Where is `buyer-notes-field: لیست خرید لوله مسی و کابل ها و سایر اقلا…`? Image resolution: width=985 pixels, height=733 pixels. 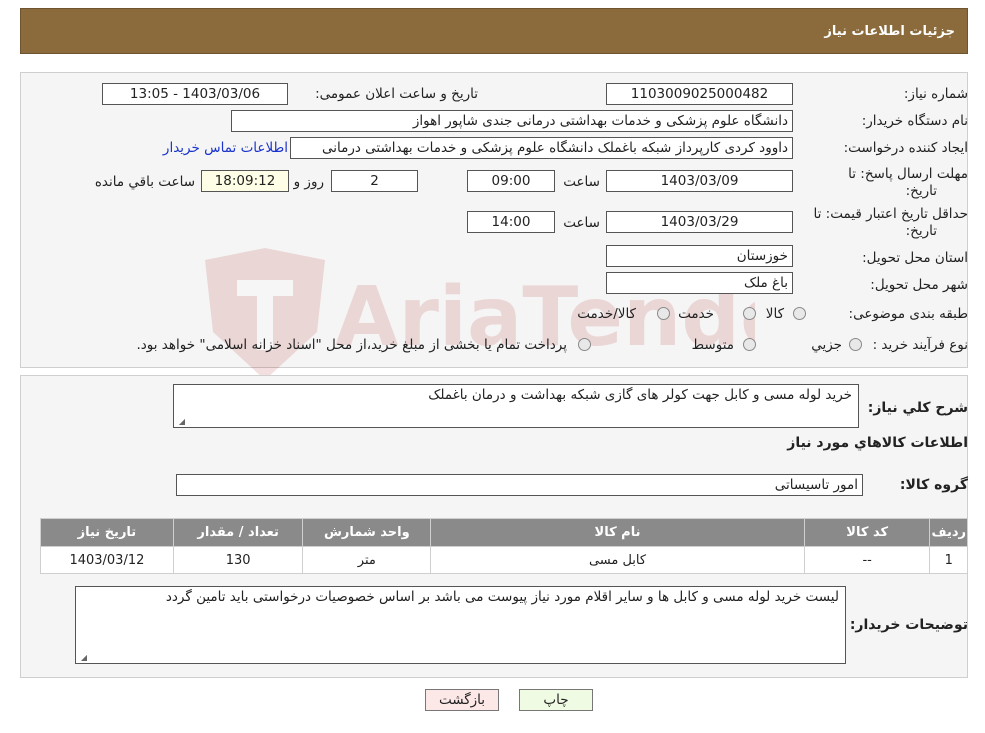
buyer-notes-field: لیست خرید لوله مسی و کابل ها و سایر اقلا… is located at coordinates (460, 625).